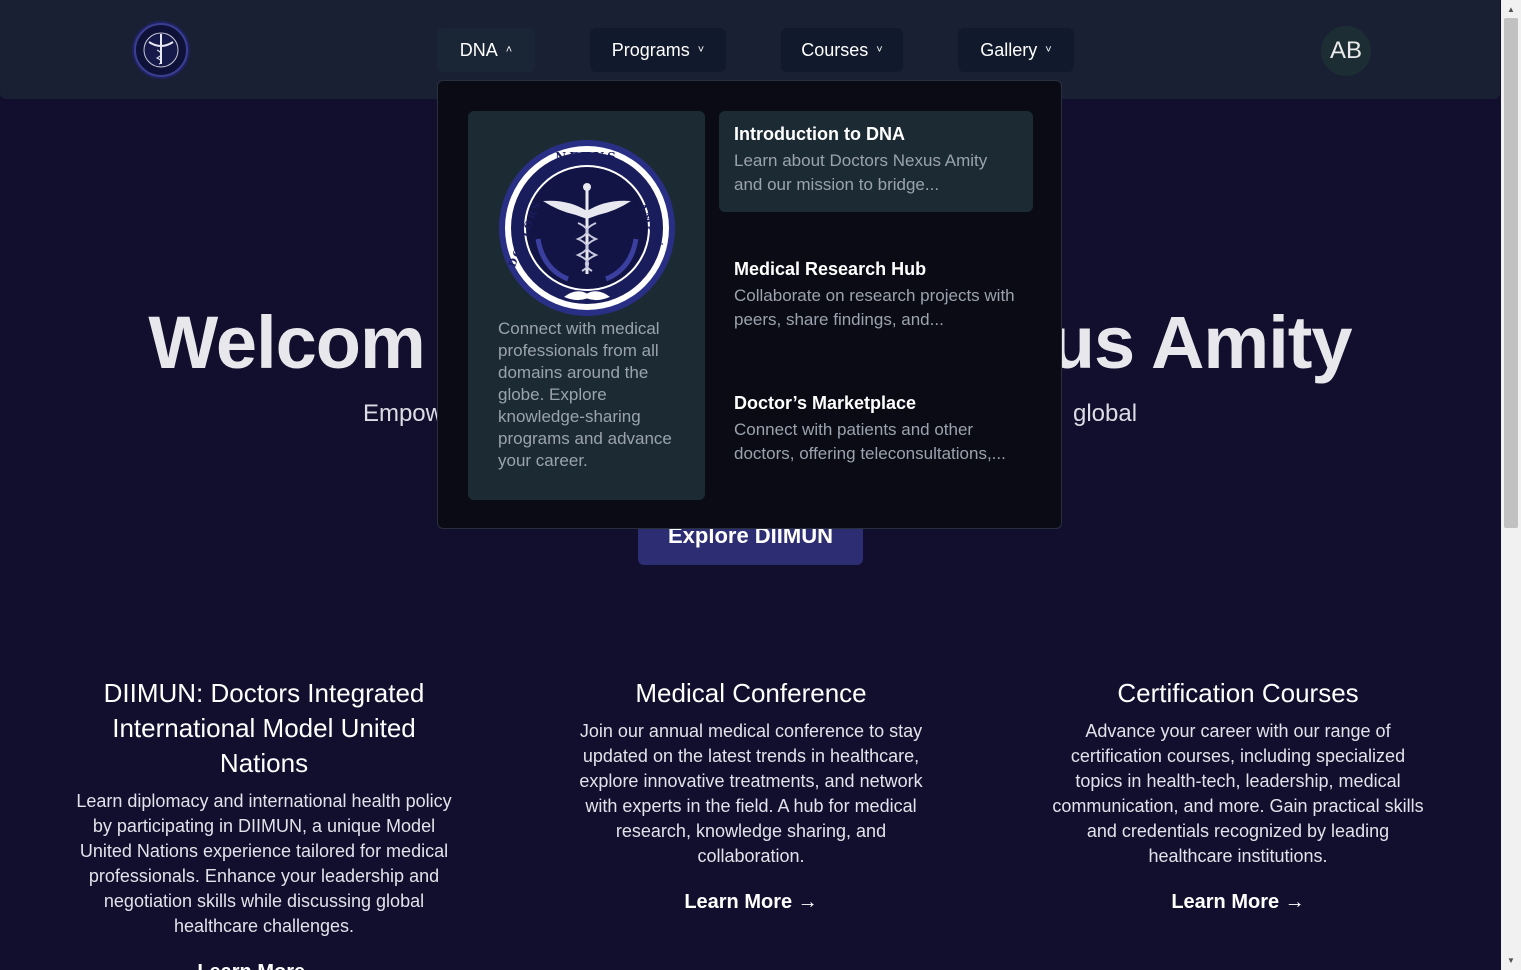 Image resolution: width=1521 pixels, height=970 pixels. What do you see at coordinates (478, 49) in the screenshot?
I see `nav-dna-label: DNA` at bounding box center [478, 49].